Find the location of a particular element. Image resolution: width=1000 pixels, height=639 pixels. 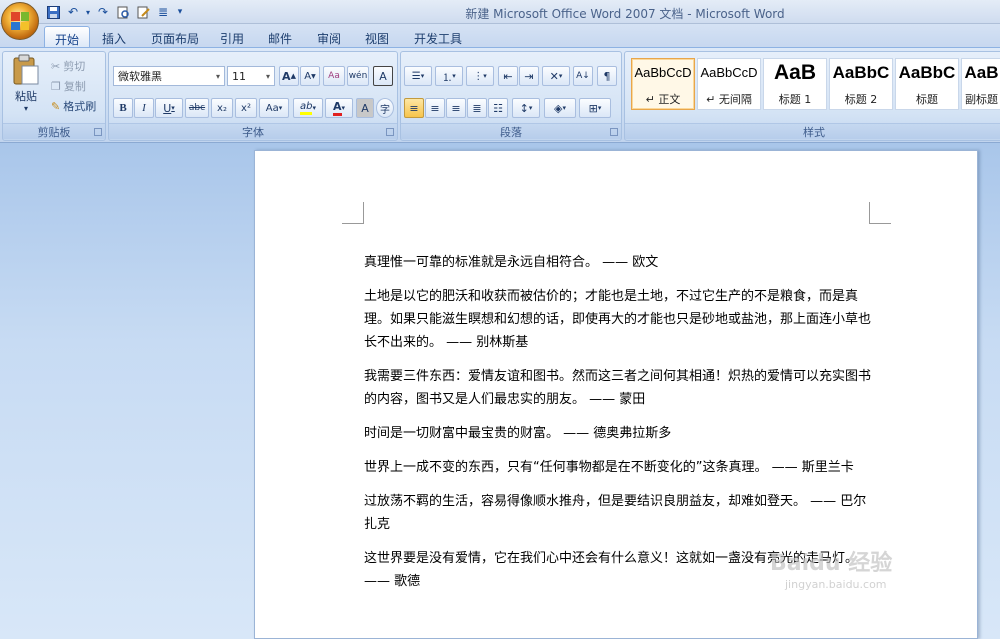

format-painter-button: ✎ 格式刷 is located at coordinates (73, 106).